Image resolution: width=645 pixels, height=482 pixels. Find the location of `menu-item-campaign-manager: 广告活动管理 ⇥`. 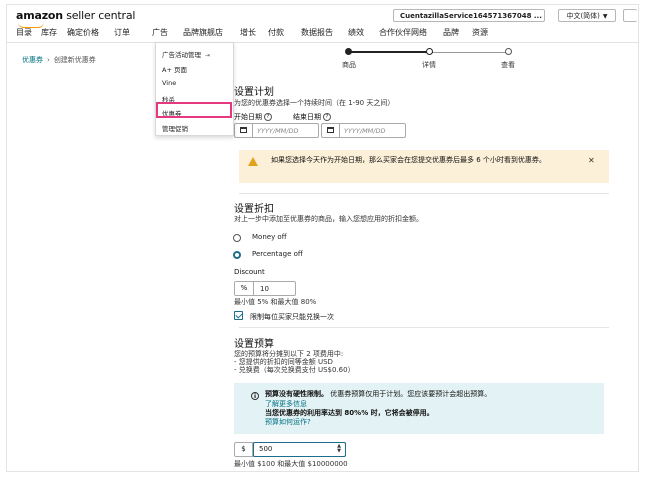

menu-item-campaign-manager: 广告活动管理 ⇥ is located at coordinates (186, 54).